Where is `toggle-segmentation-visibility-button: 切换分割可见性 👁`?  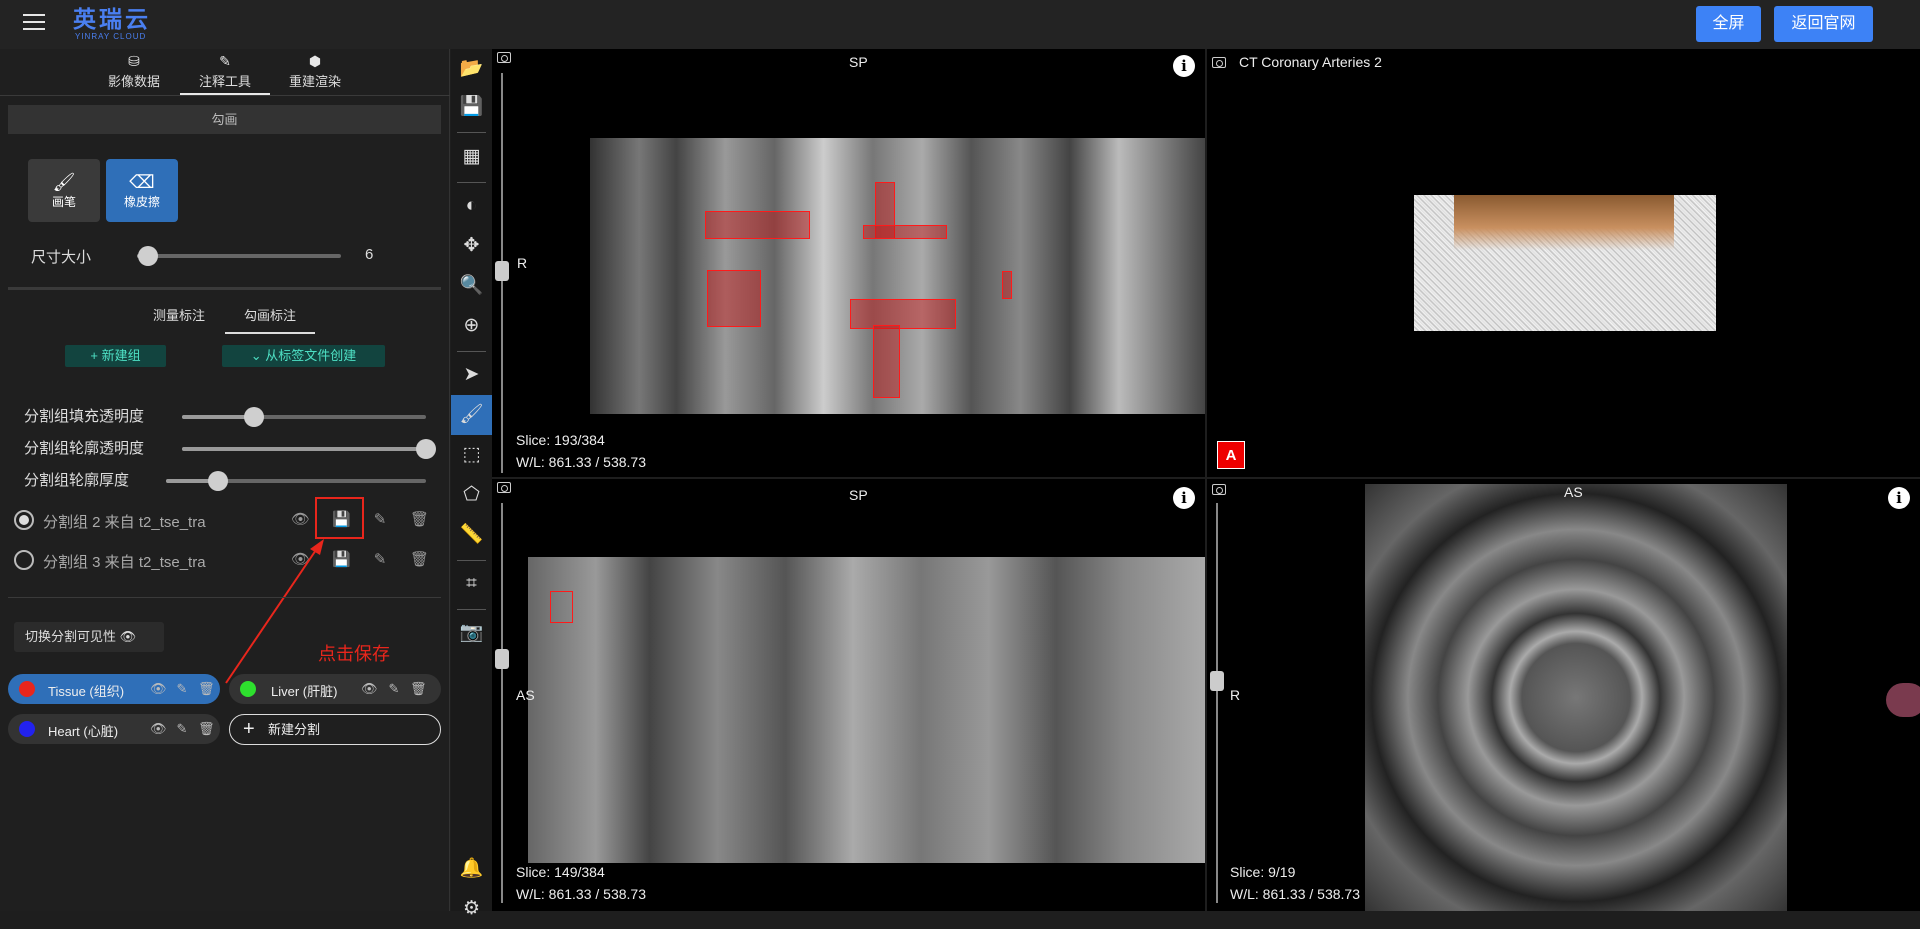 toggle-segmentation-visibility-button: 切换分割可见性 👁 is located at coordinates (89, 637).